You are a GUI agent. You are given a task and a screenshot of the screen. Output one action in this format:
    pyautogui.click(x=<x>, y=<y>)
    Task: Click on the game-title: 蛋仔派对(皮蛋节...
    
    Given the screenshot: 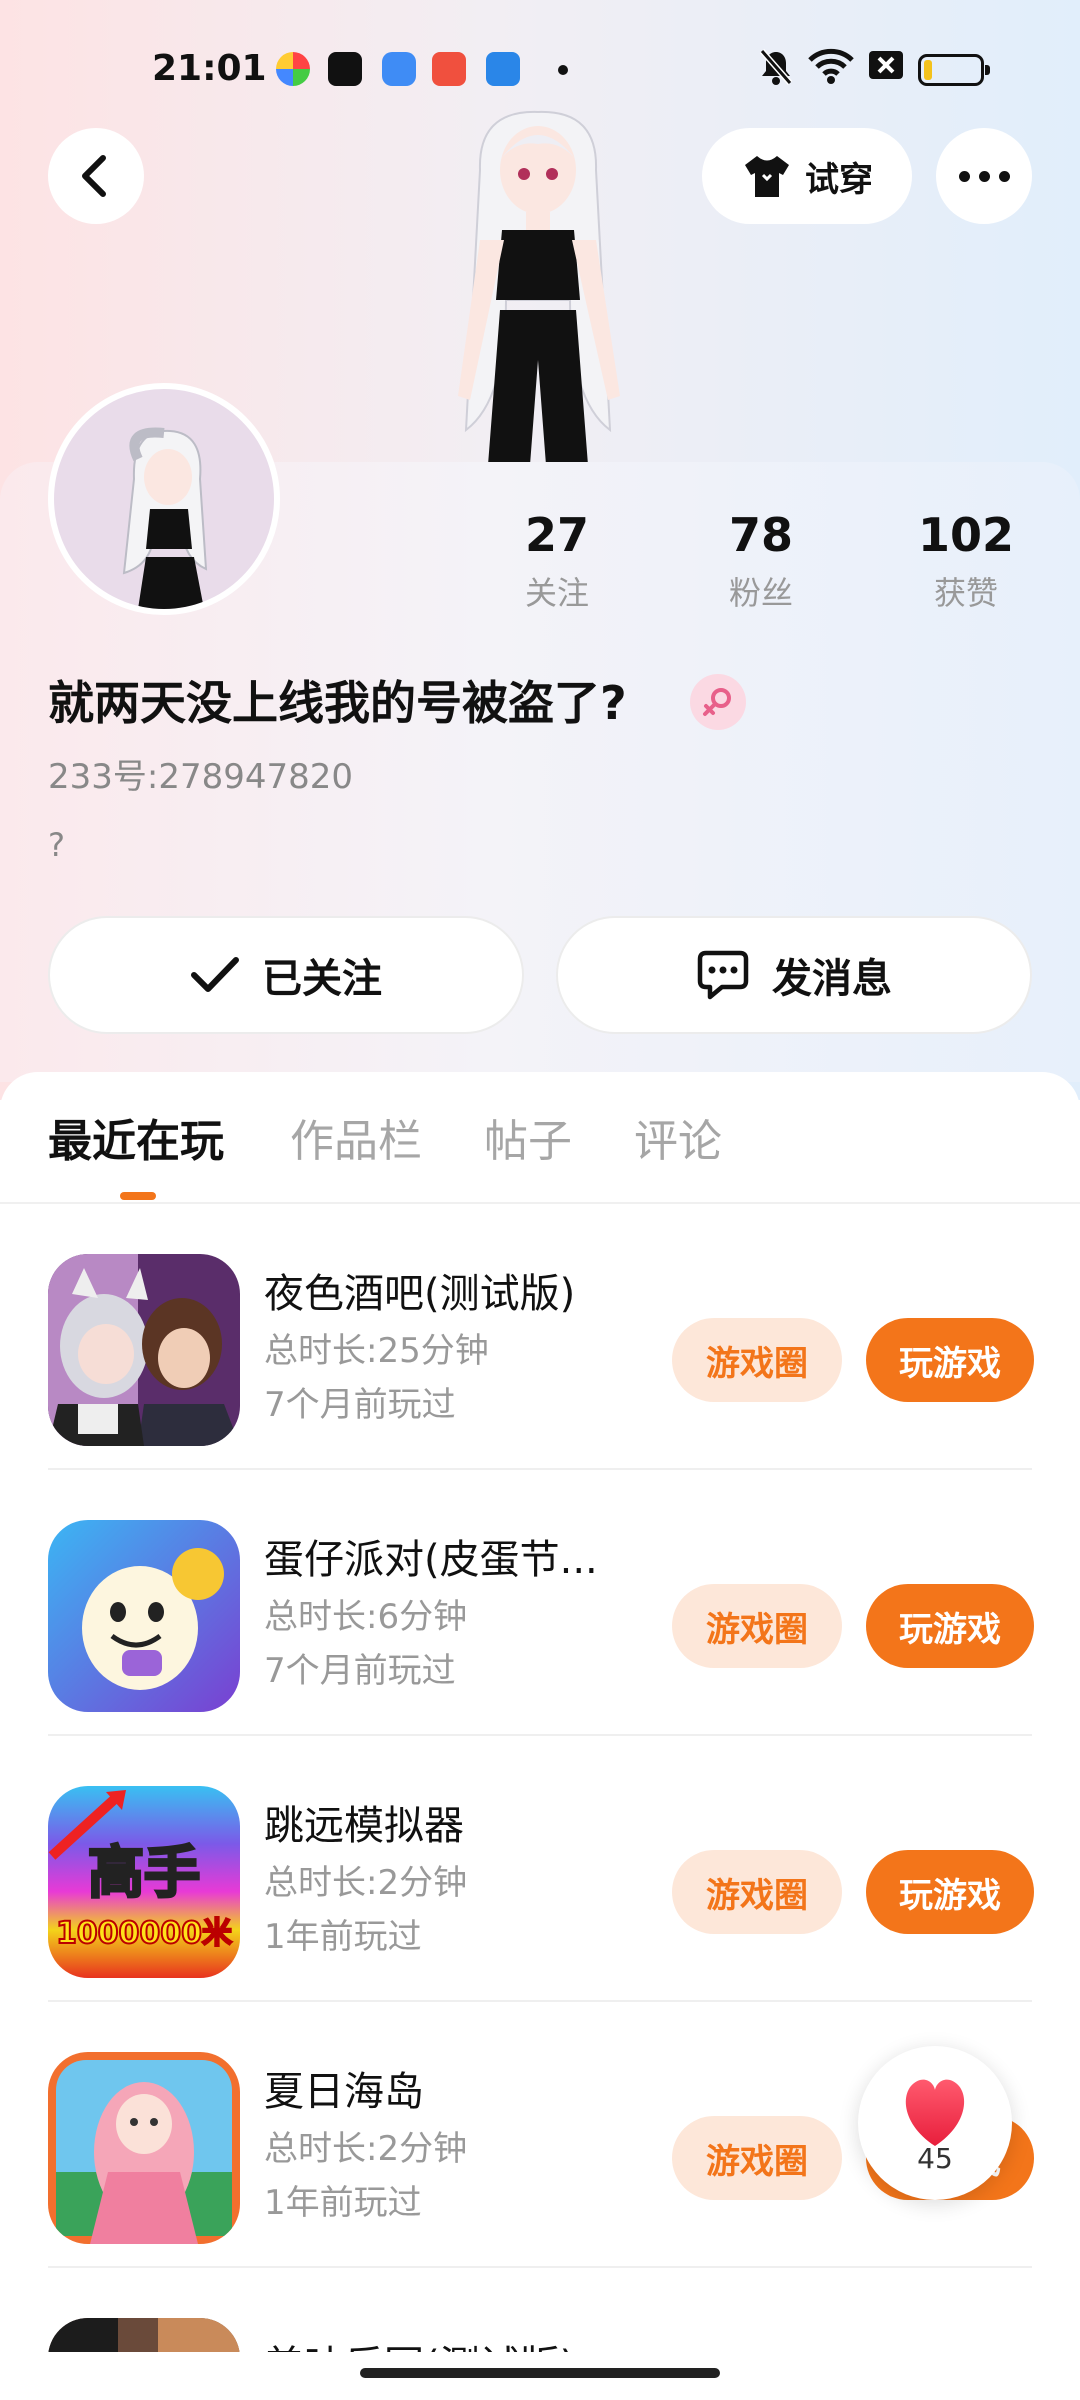 What is the action you would take?
    pyautogui.click(x=431, y=1560)
    